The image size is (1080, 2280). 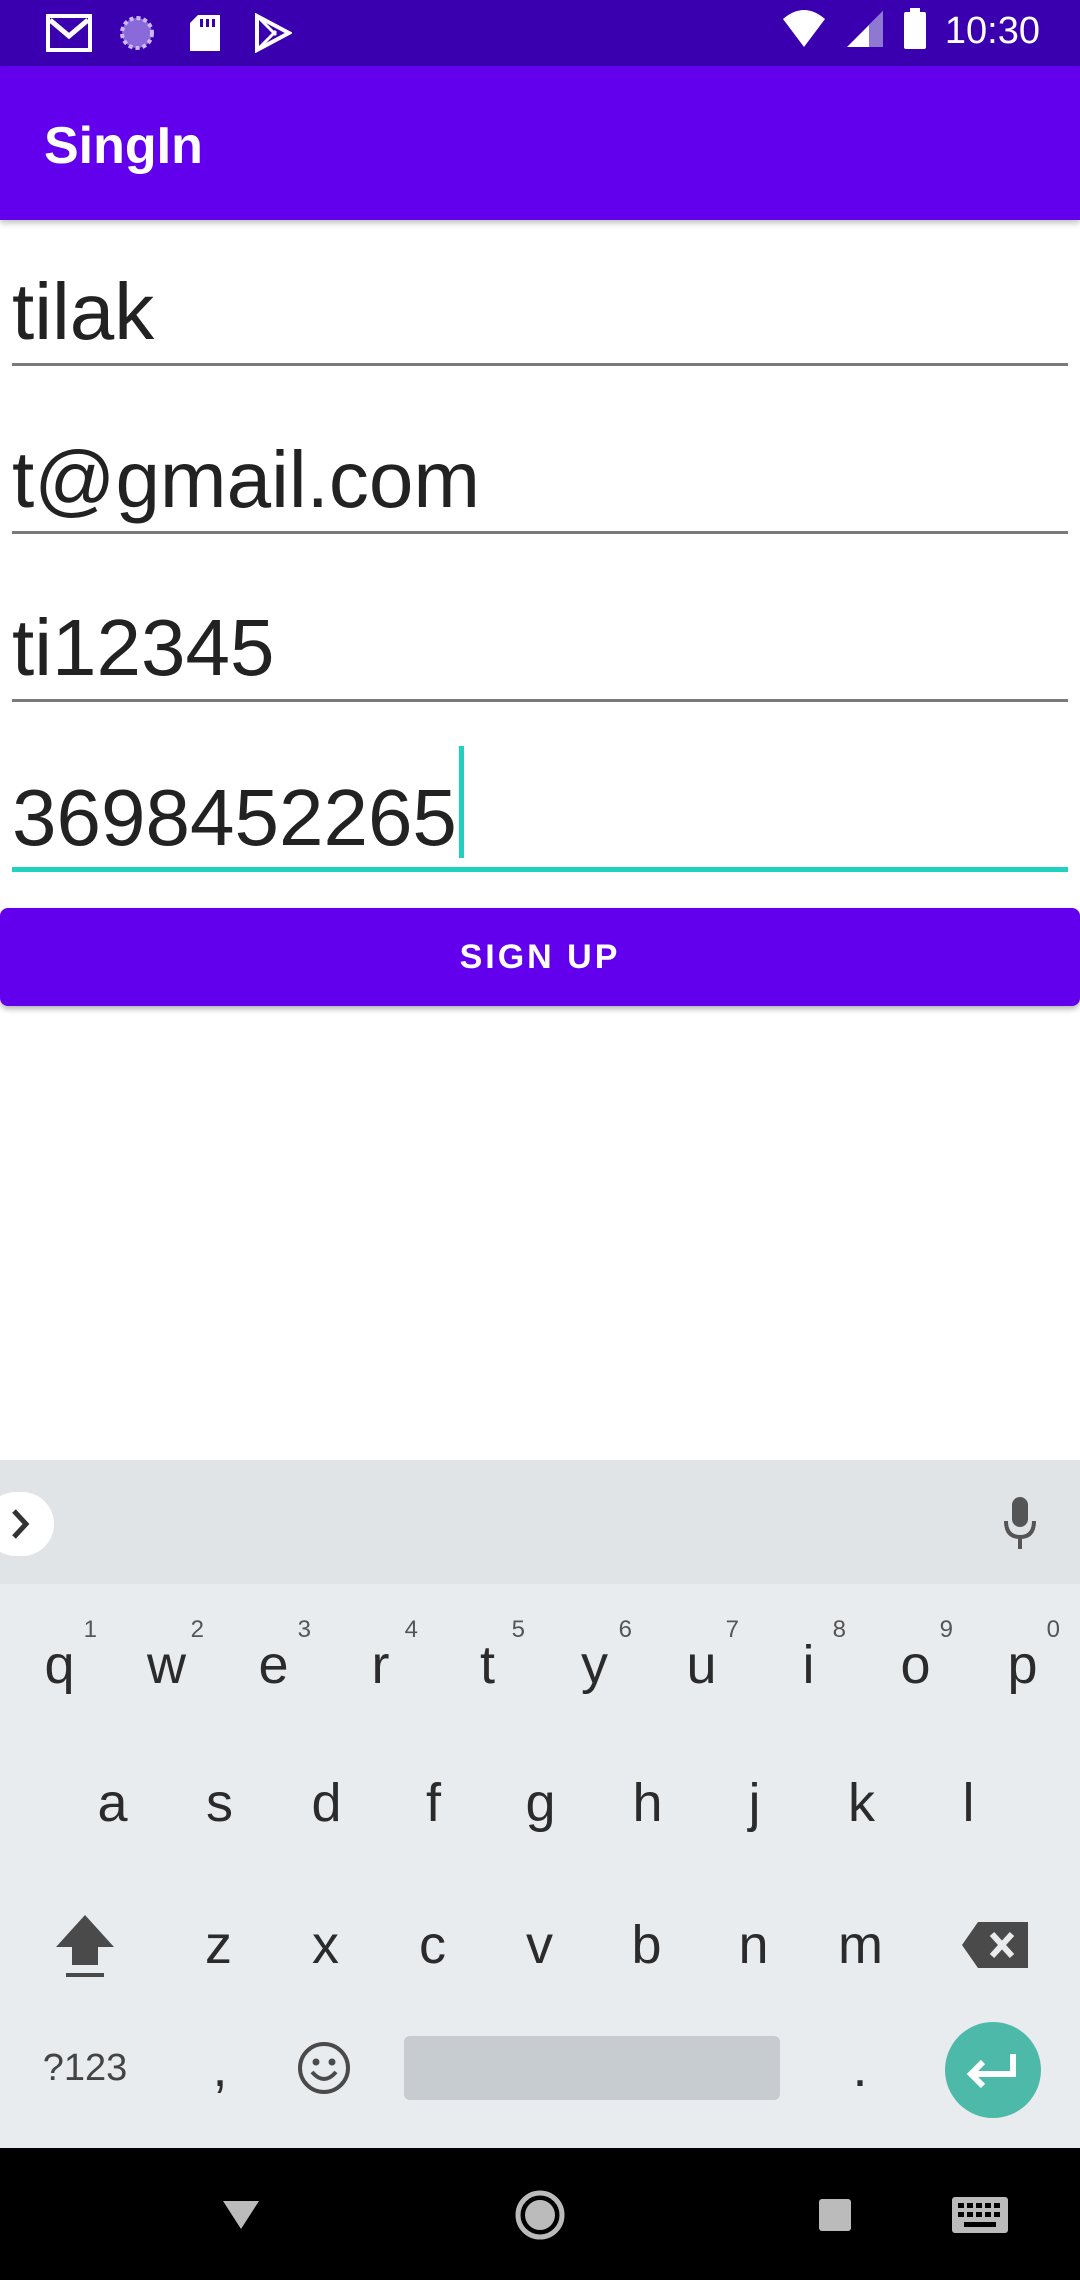 What do you see at coordinates (220, 2068) in the screenshot?
I see `comma-key: ,` at bounding box center [220, 2068].